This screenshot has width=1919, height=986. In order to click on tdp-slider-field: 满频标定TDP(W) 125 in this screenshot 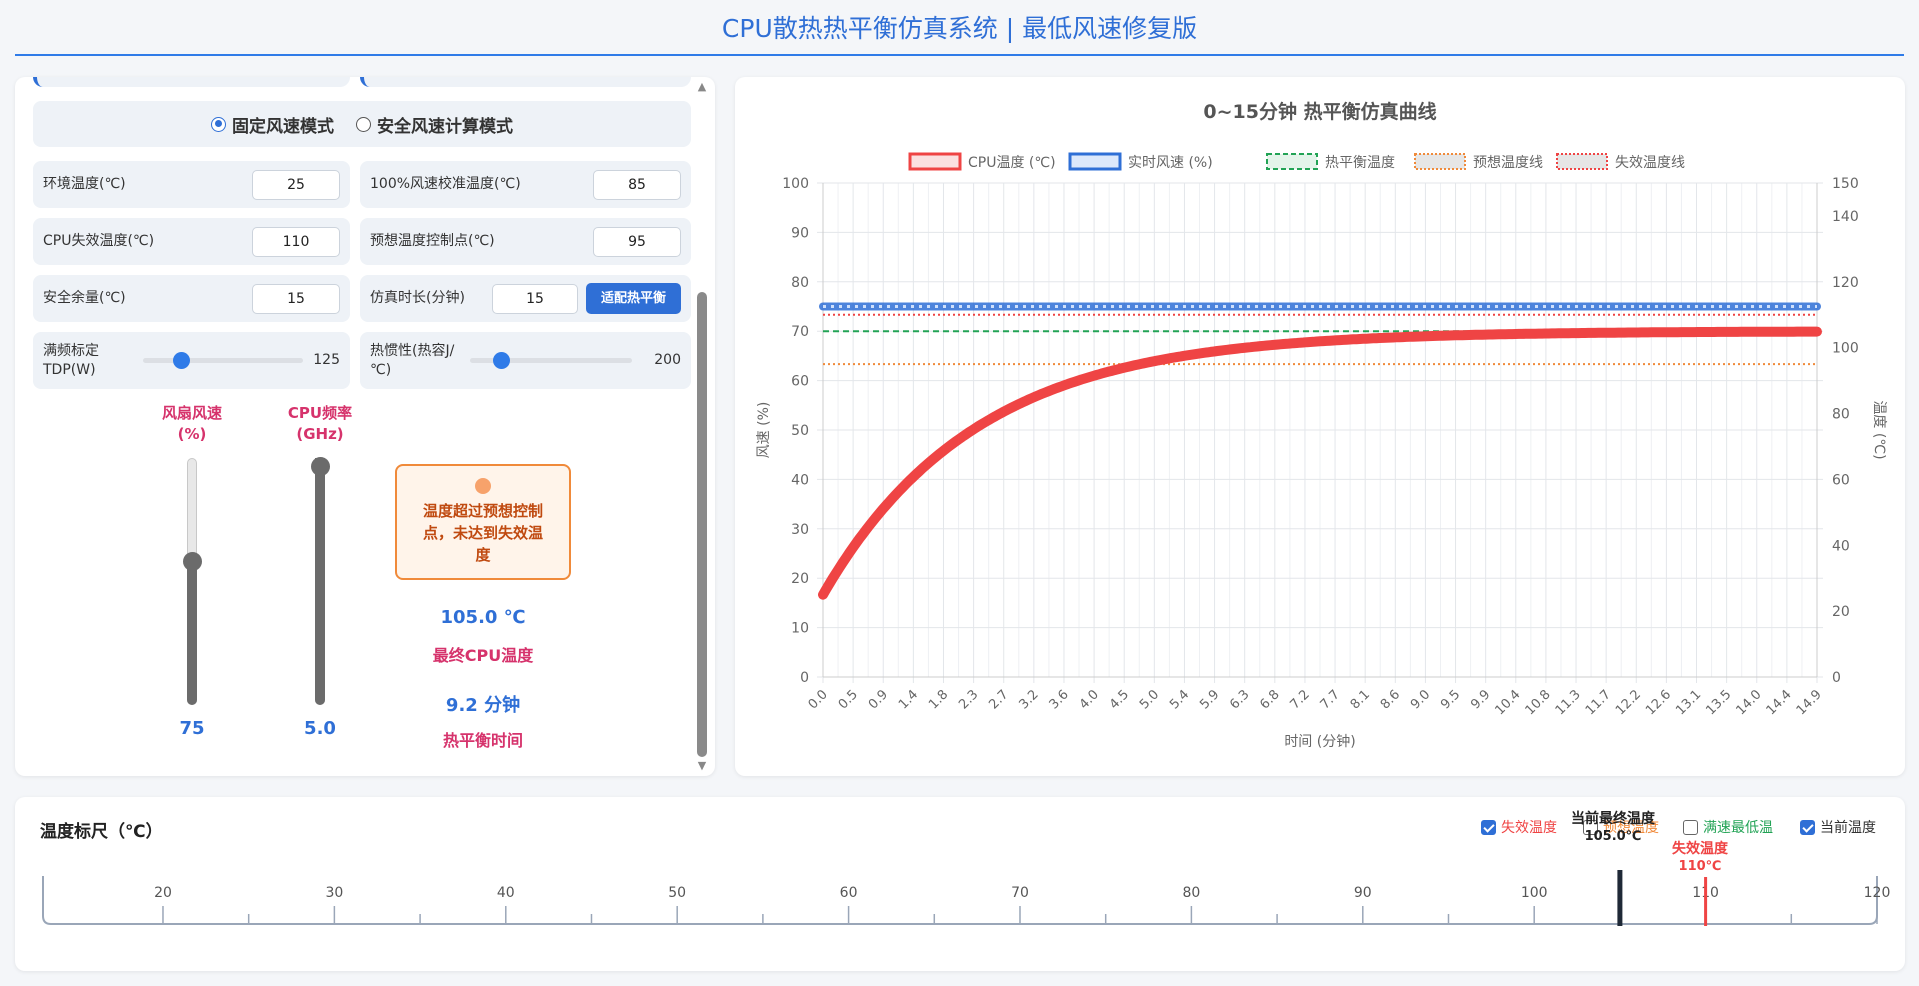, I will do `click(191, 360)`.